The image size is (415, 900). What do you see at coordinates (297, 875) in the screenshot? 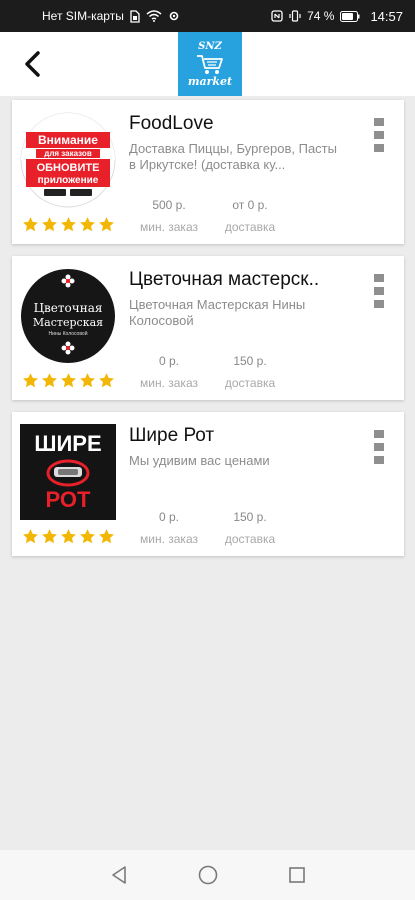
I see `square-recent-icon` at bounding box center [297, 875].